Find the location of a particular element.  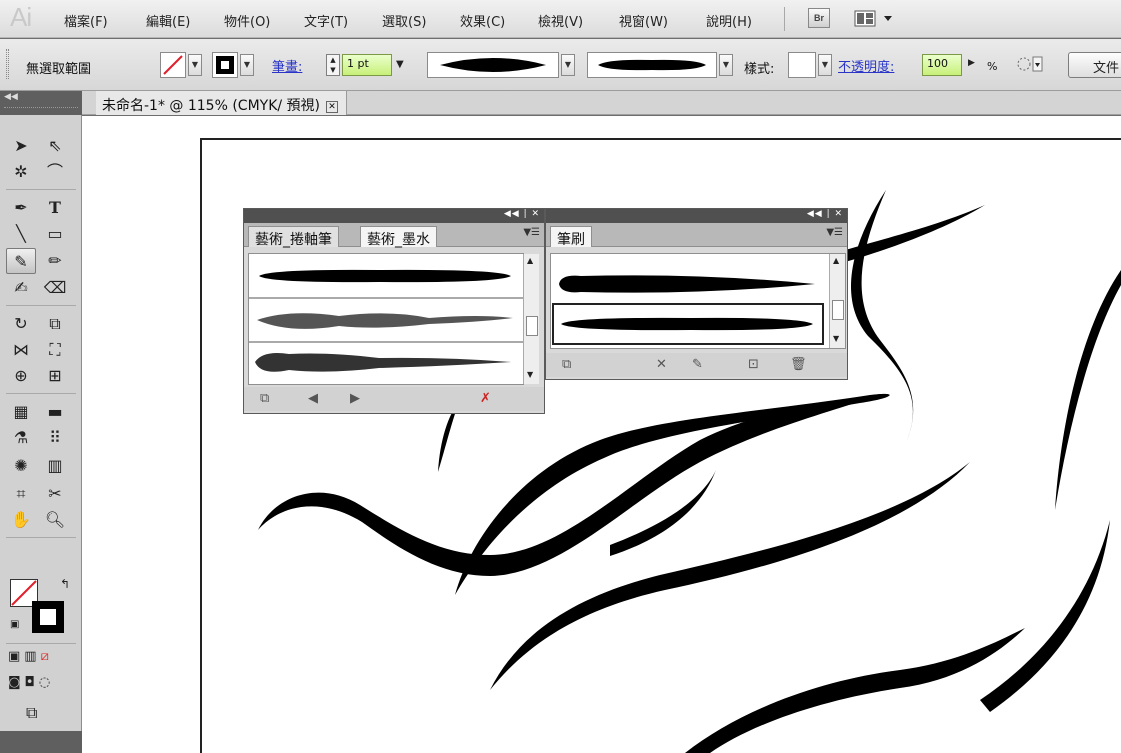

panel-tabs: 筆刷 ▼☰ is located at coordinates (696, 235).